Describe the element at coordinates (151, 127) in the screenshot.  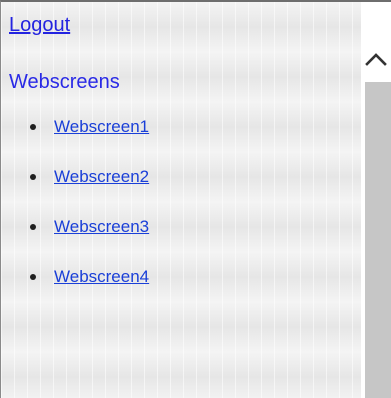
I see `list-item: Webscreen1` at that location.